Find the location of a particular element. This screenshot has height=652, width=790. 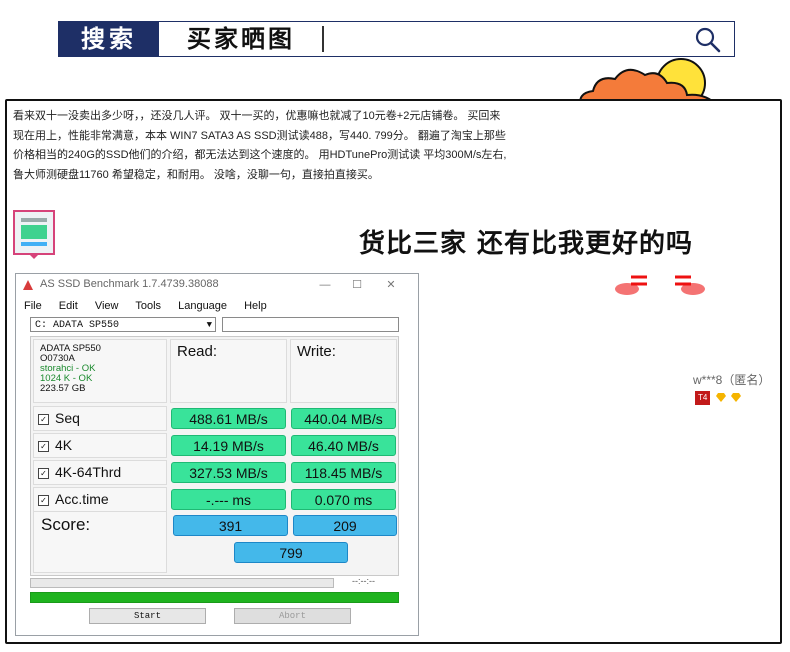

score-total: 799 is located at coordinates (291, 552).